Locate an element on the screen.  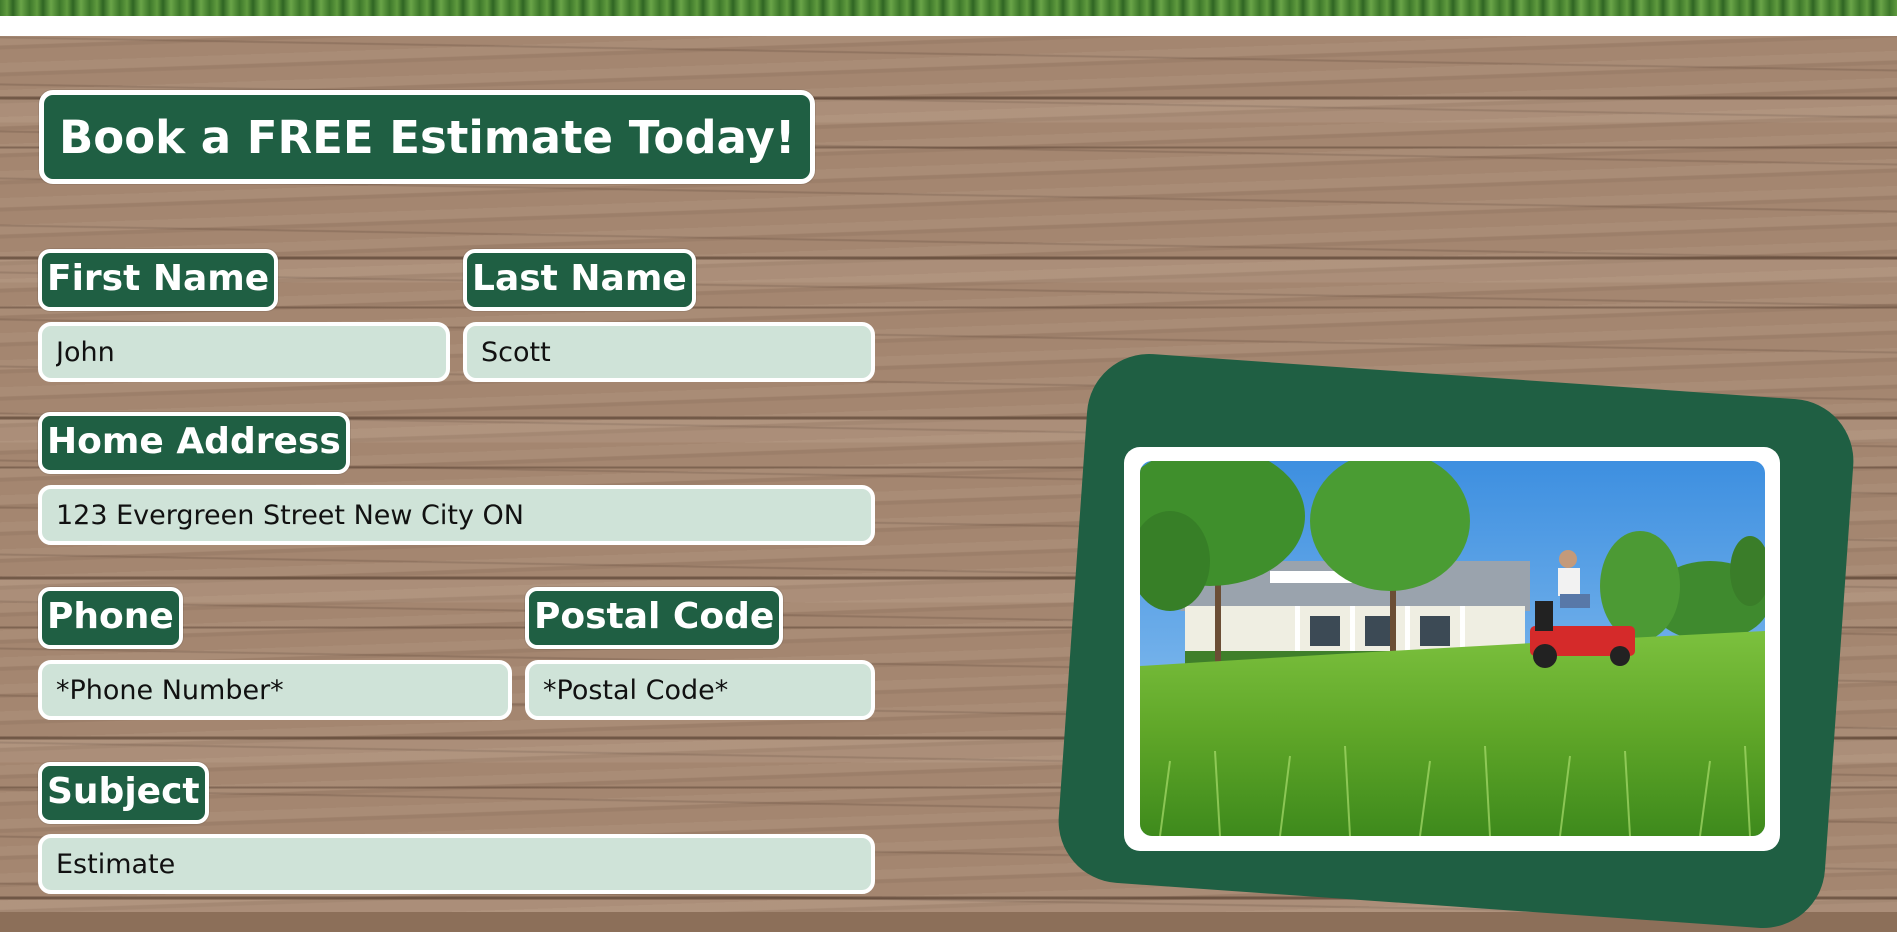
lawn-mower-photo is located at coordinates (1452, 648).